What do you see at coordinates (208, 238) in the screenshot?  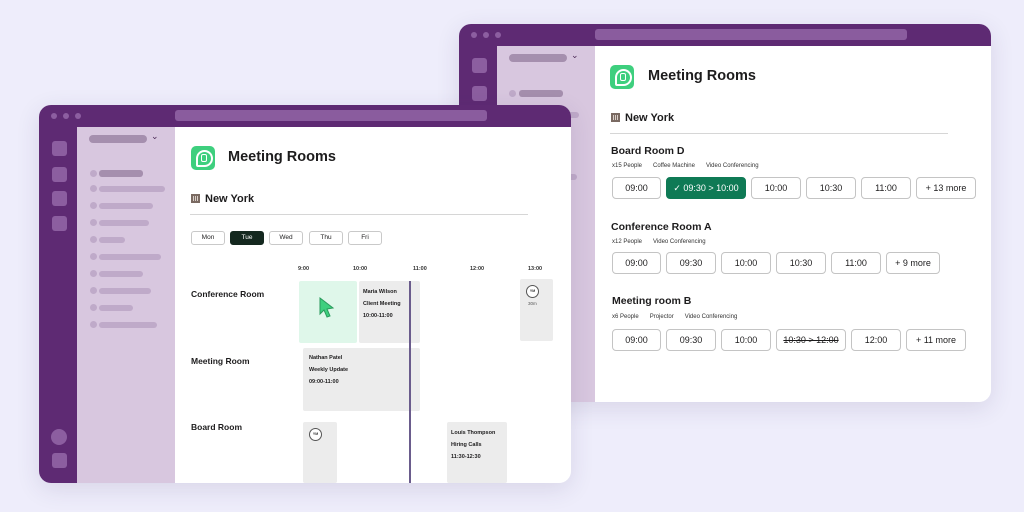 I see `day-tab-mon: Mon` at bounding box center [208, 238].